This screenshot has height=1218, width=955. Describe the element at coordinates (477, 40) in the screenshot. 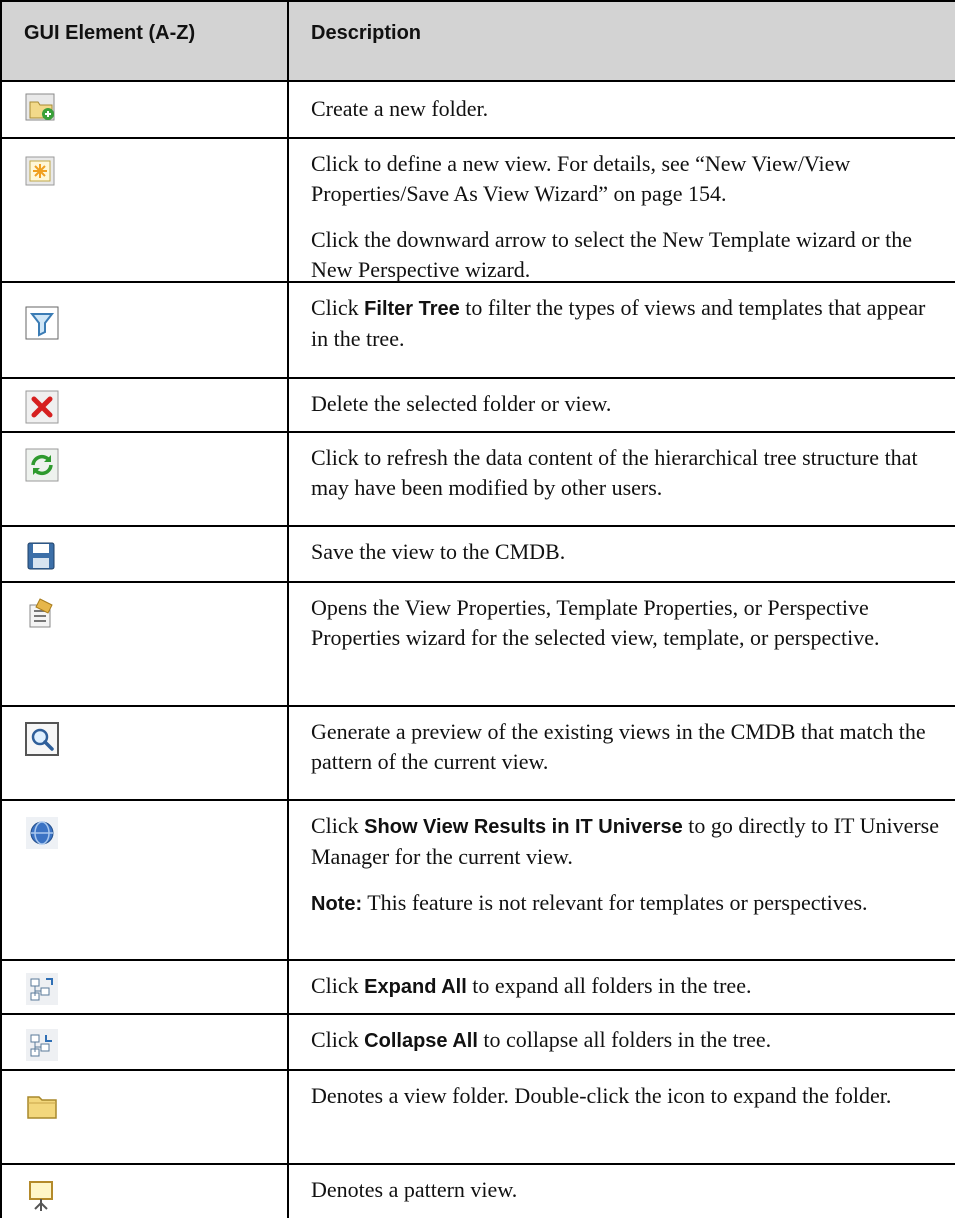

I see `table-header: GUI Element (A-Z) Description` at that location.